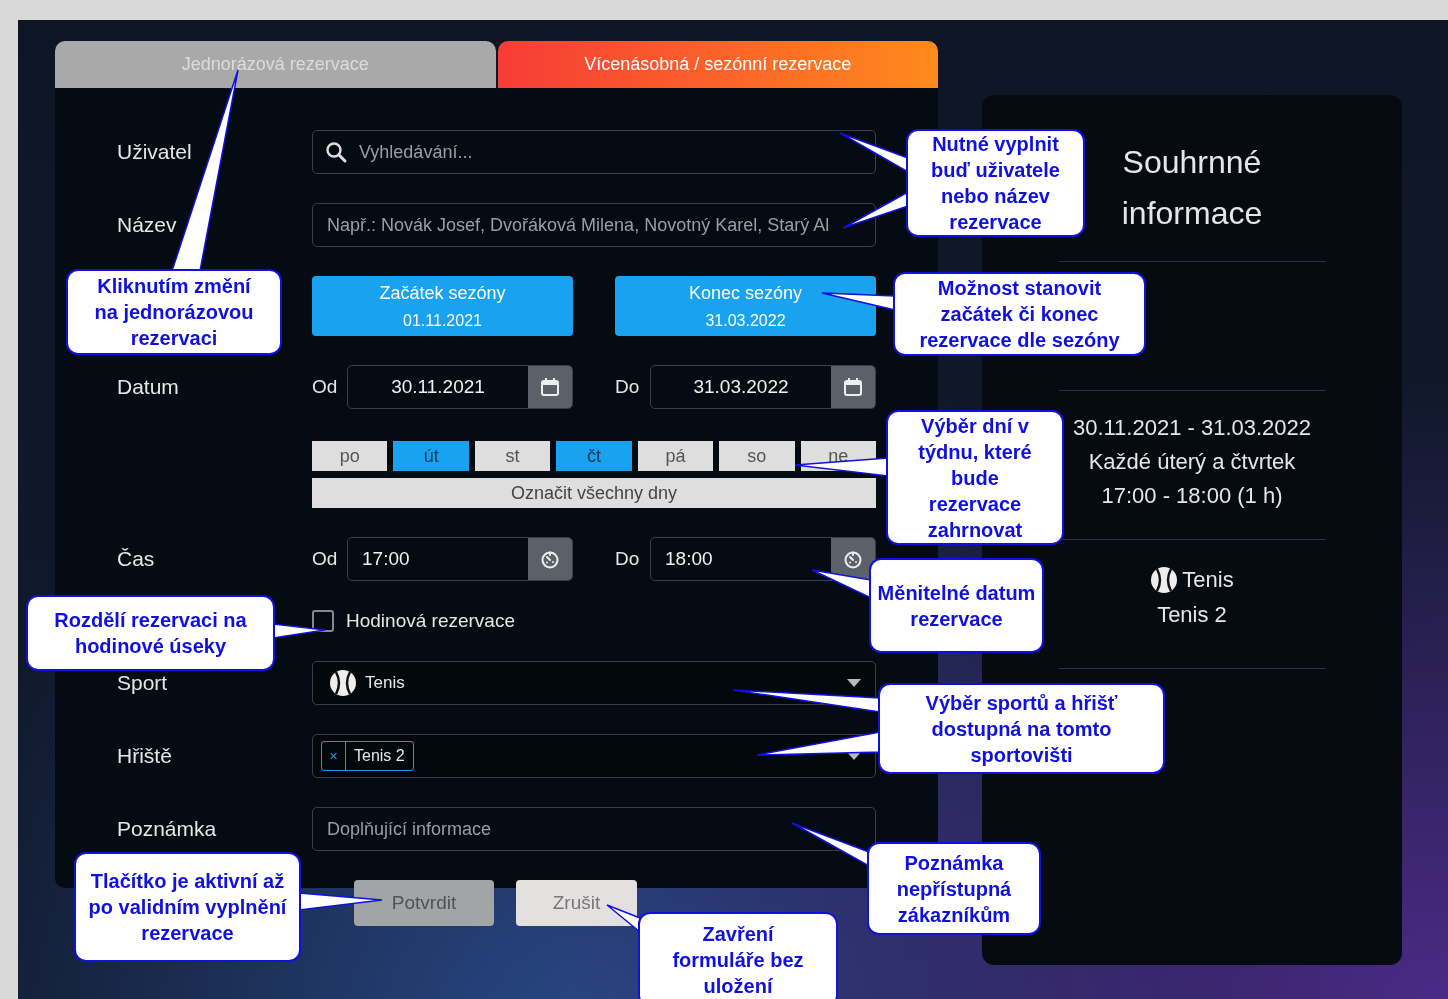  Describe the element at coordinates (350, 456) in the screenshot. I see `day-toggle: po` at that location.